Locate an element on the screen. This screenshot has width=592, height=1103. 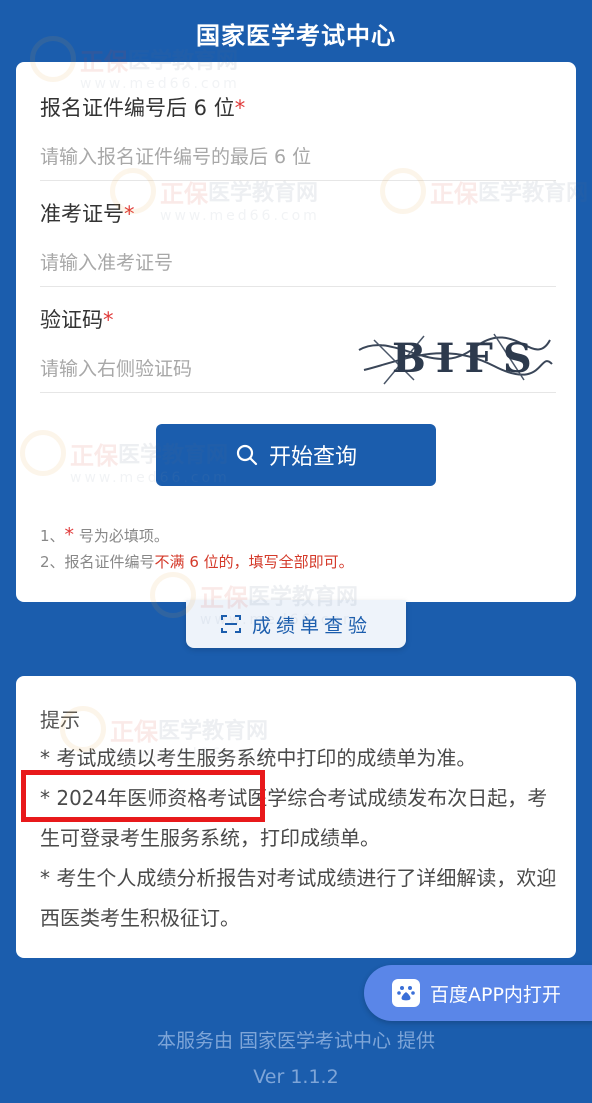
id-last6-field: 报名证件编号后 6 位* 请输入报名证件编号的最后 6 位 is located at coordinates (298, 136).